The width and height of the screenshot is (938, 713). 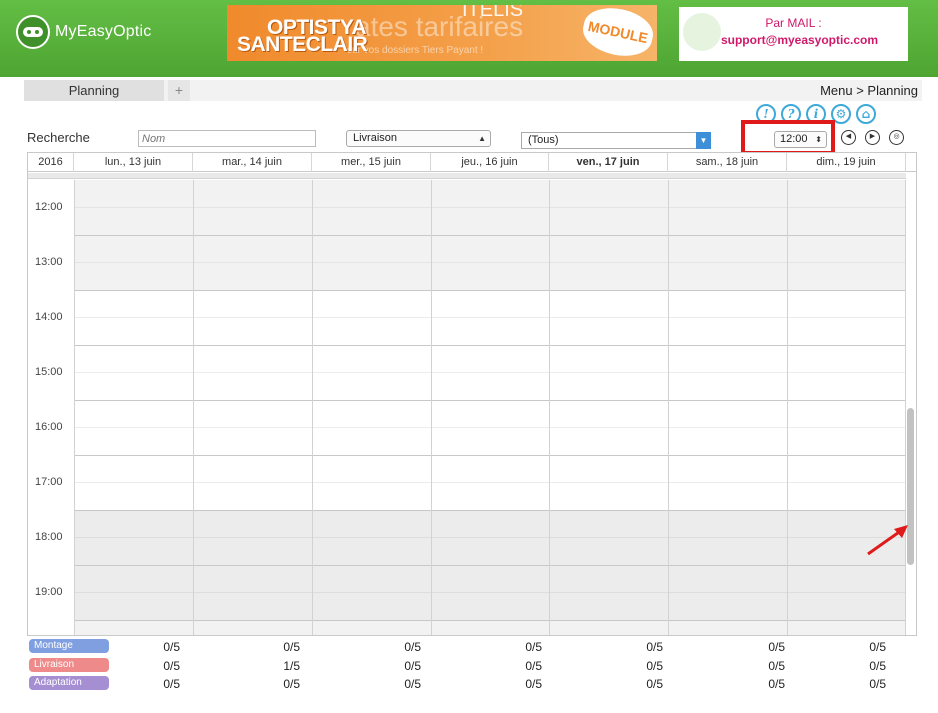 What do you see at coordinates (490, 162) in the screenshot?
I see `day-header: jeu., 16 juin` at bounding box center [490, 162].